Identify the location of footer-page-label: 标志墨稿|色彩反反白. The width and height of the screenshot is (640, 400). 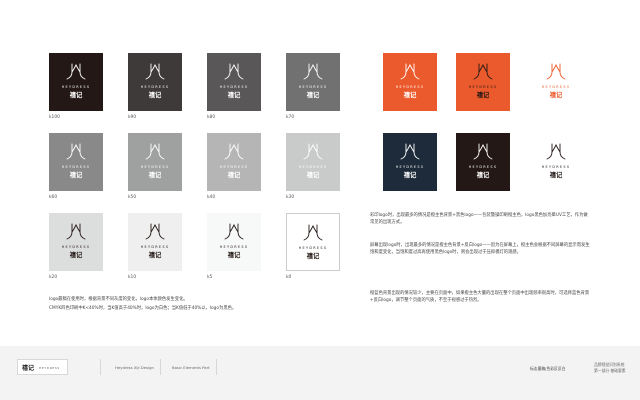
(548, 368).